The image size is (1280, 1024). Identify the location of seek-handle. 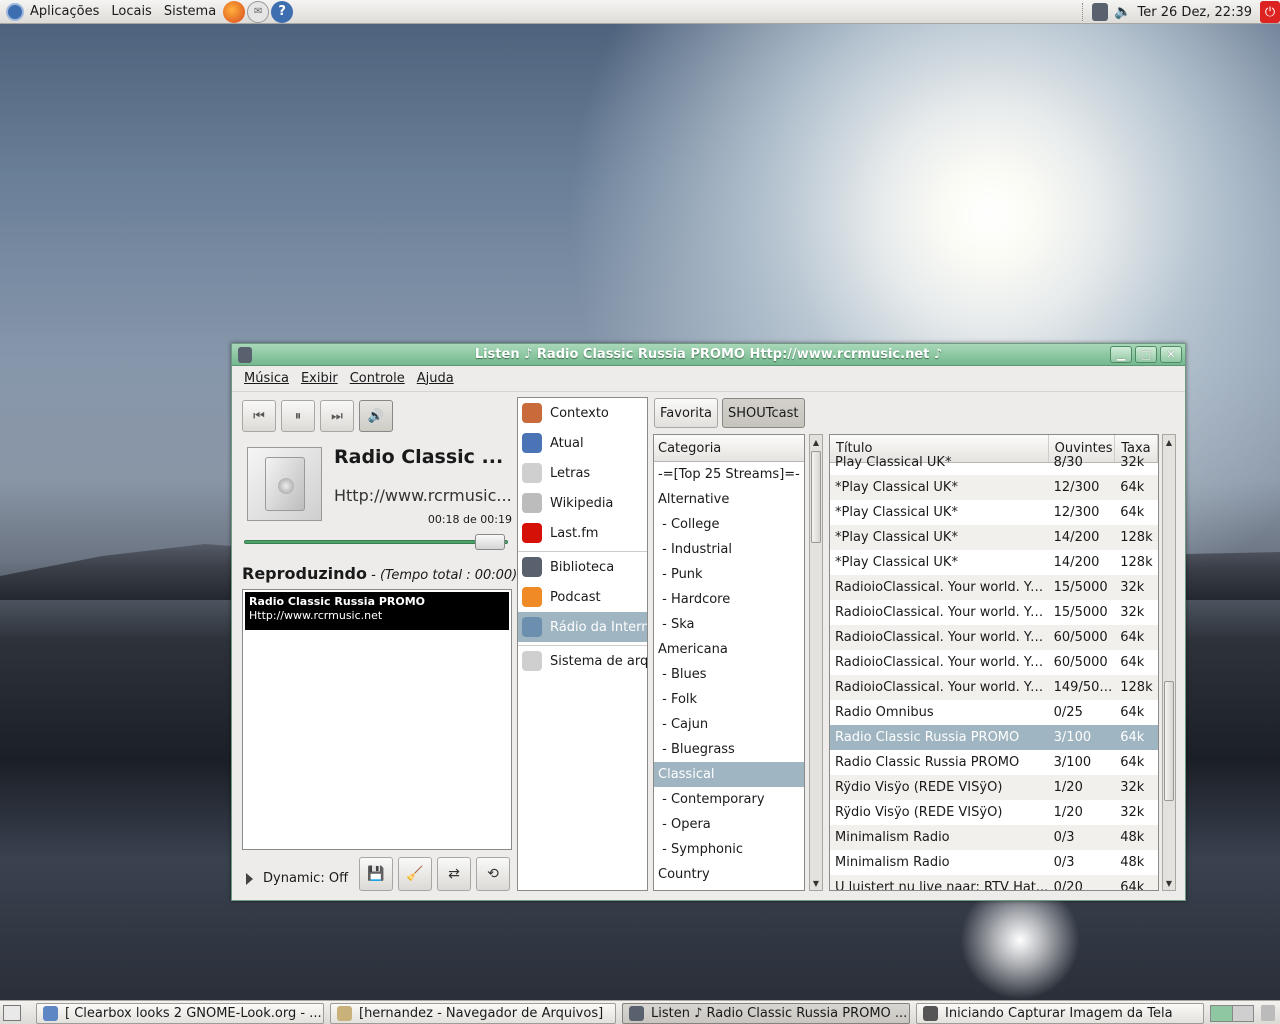
(489, 542).